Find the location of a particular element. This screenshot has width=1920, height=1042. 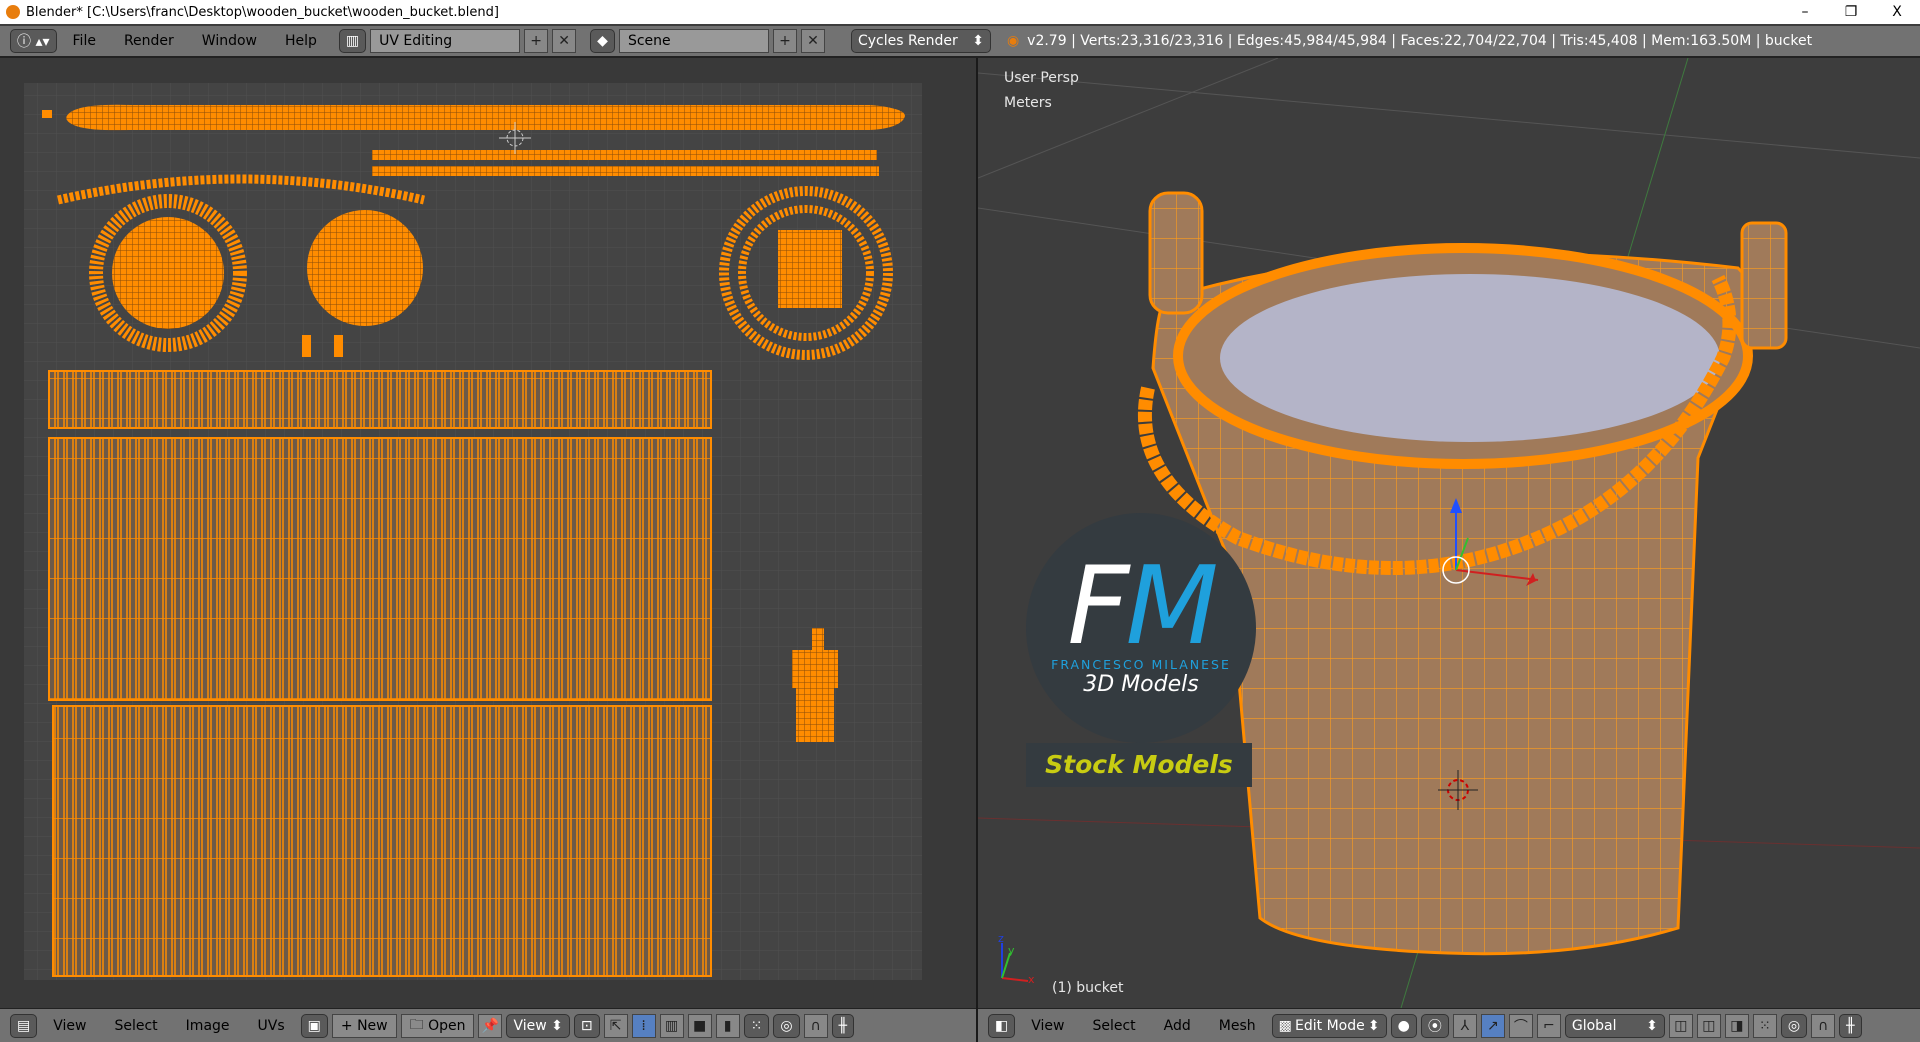

render-engine-dropdown: Cycles Render ⬍ is located at coordinates (920, 41).